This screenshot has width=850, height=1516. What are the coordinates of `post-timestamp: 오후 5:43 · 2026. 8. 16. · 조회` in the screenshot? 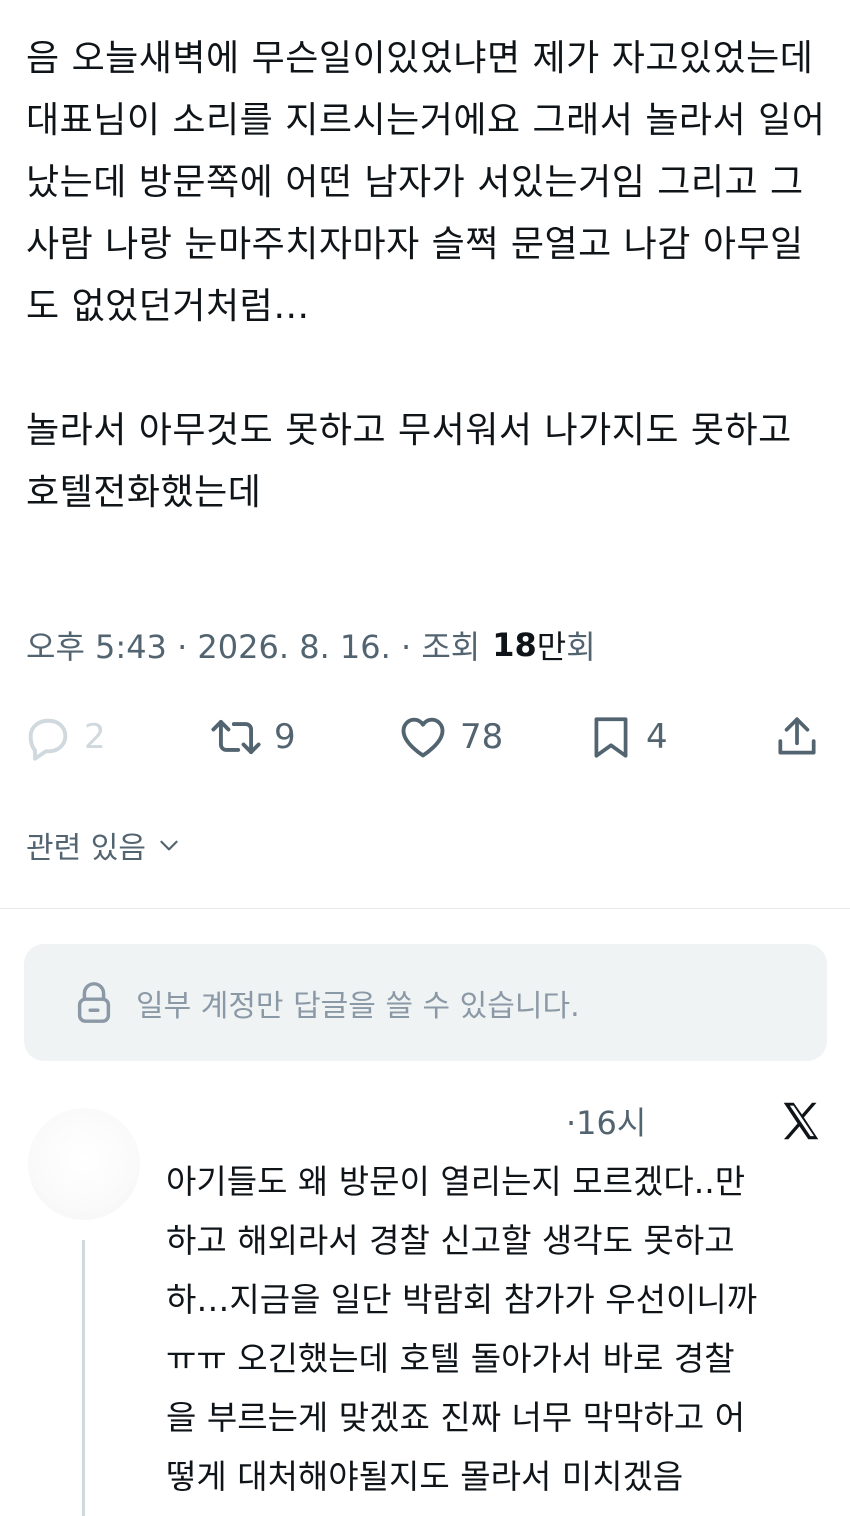 It's located at (253, 645).